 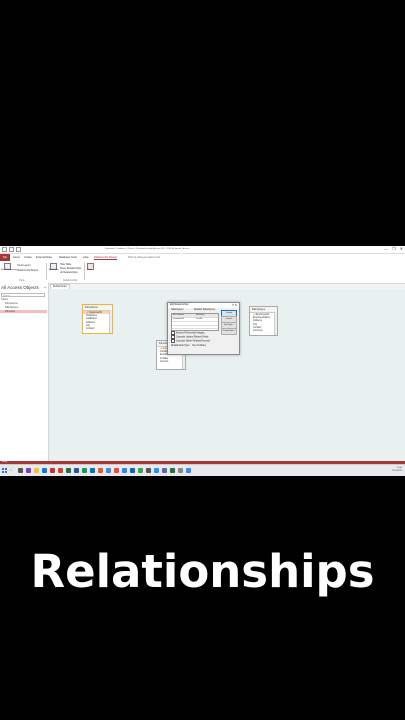 I want to click on windows-start-icon, so click(x=4, y=470).